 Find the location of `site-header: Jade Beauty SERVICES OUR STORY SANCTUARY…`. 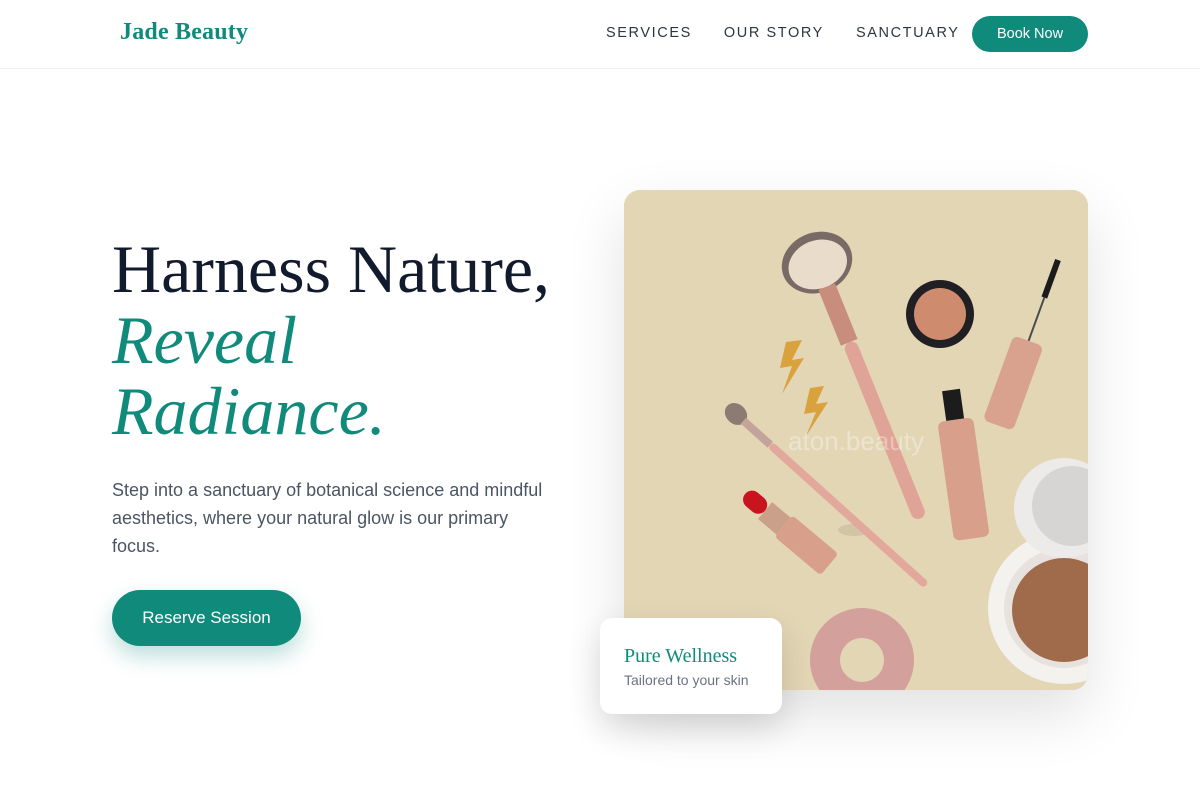

site-header: Jade Beauty SERVICES OUR STORY SANCTUARY… is located at coordinates (600, 34).